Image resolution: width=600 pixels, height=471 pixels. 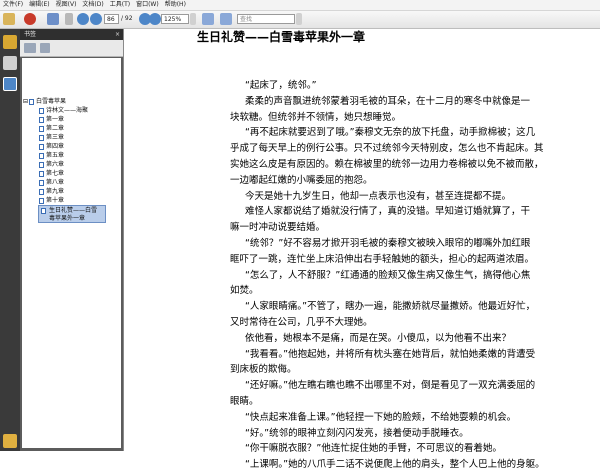 I want to click on body-text-line: 眶吓了一跳，连忙坐上床沿伸出右手轻触她的额头，担心的起两道浓眉。, so click(x=382, y=259).